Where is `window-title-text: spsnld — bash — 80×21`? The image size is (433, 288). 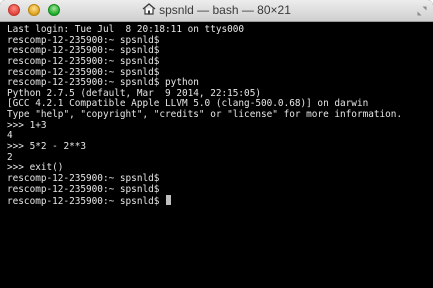 window-title-text: spsnld — bash — 80×21 is located at coordinates (225, 10).